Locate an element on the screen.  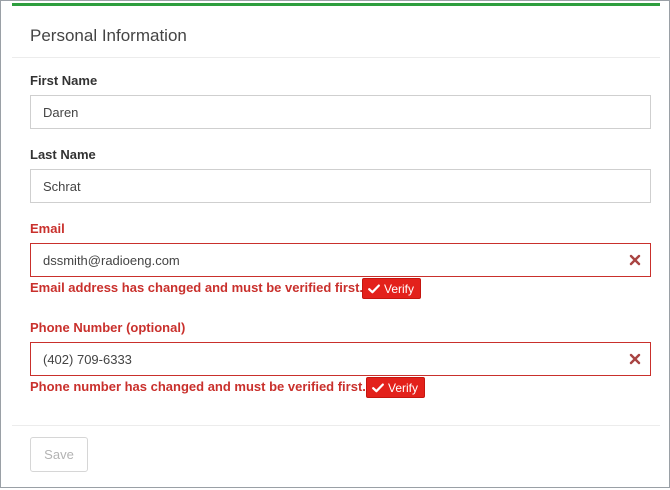
email-label: Email is located at coordinates (47, 228).